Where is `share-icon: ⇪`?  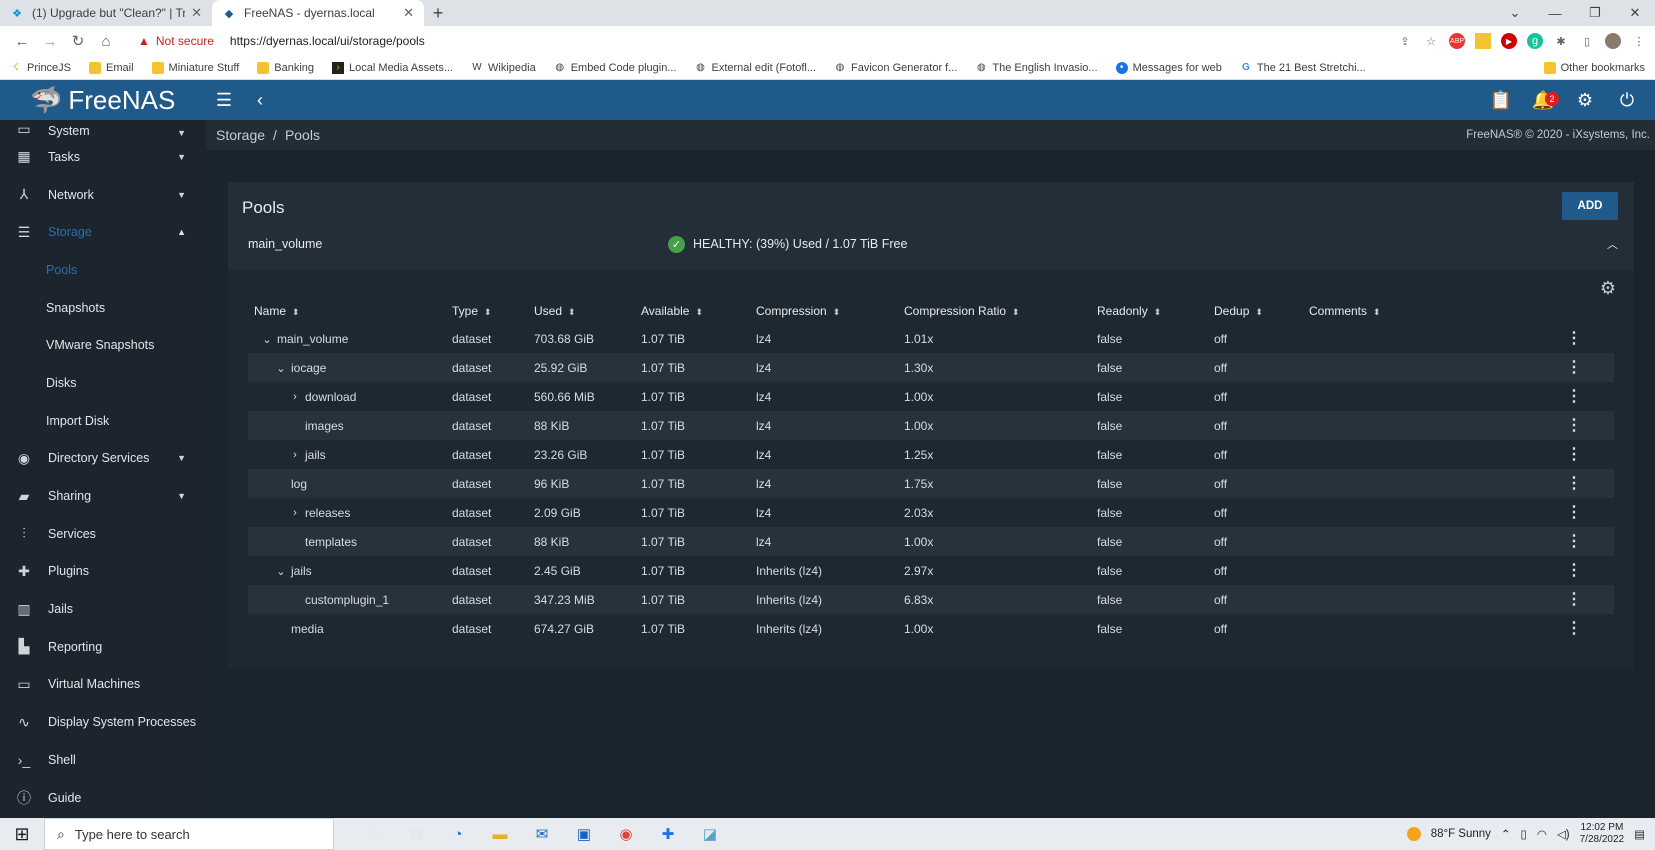 share-icon: ⇪ is located at coordinates (1405, 41).